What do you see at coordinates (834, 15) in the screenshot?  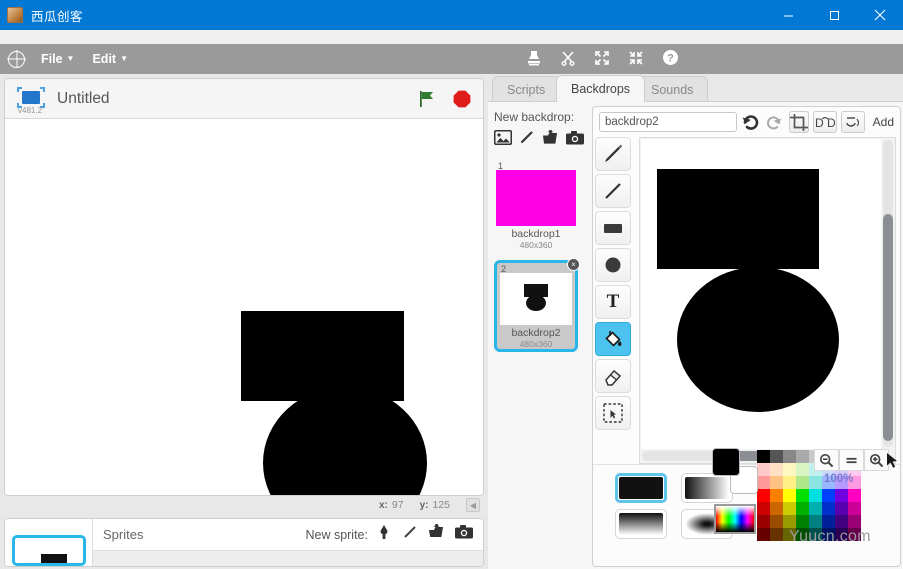 I see `maximize-button` at bounding box center [834, 15].